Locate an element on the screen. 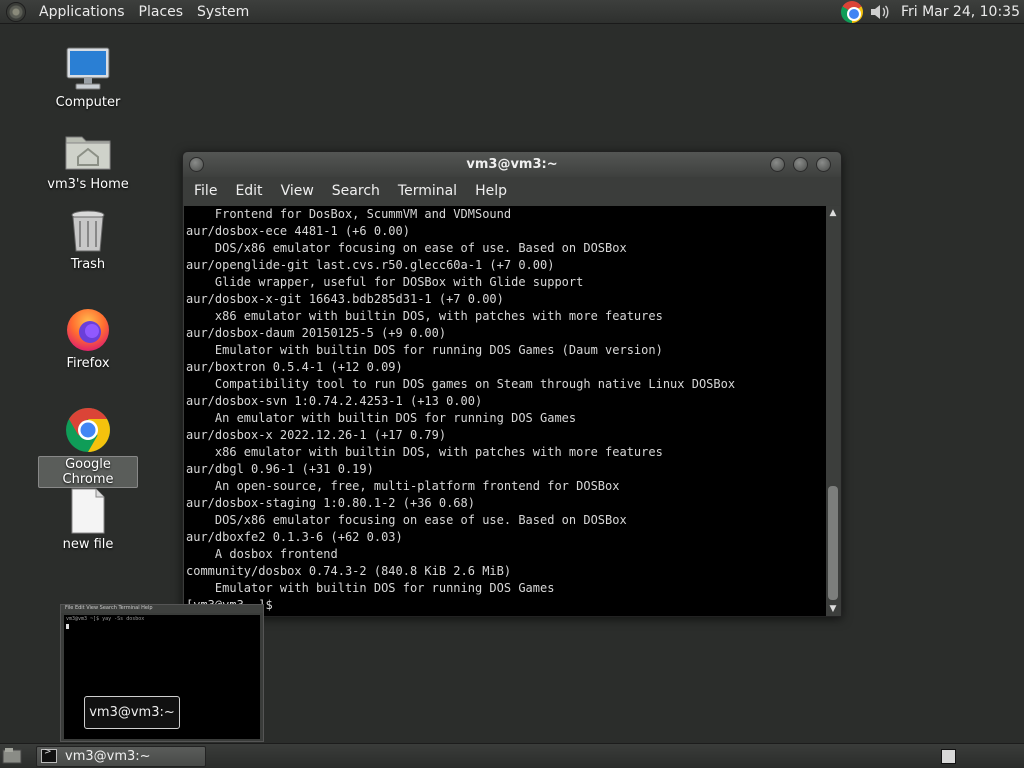 This screenshot has width=1024, height=768. workspace-switcher is located at coordinates (948, 756).